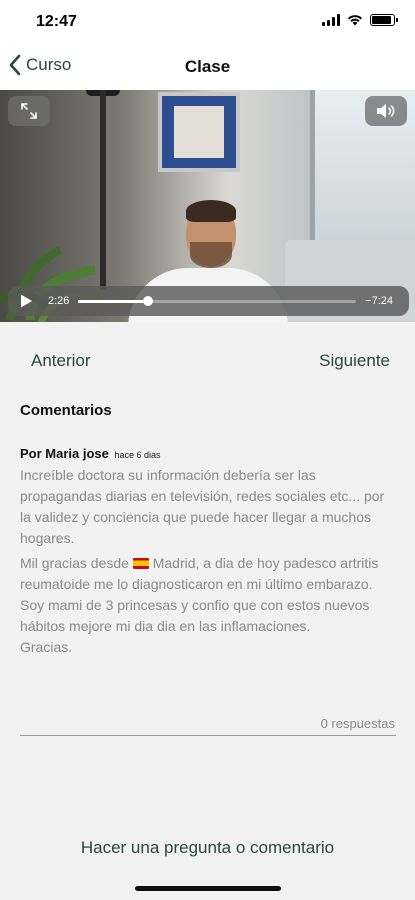 The image size is (415, 900). Describe the element at coordinates (147, 301) in the screenshot. I see `progress-thumb` at that location.